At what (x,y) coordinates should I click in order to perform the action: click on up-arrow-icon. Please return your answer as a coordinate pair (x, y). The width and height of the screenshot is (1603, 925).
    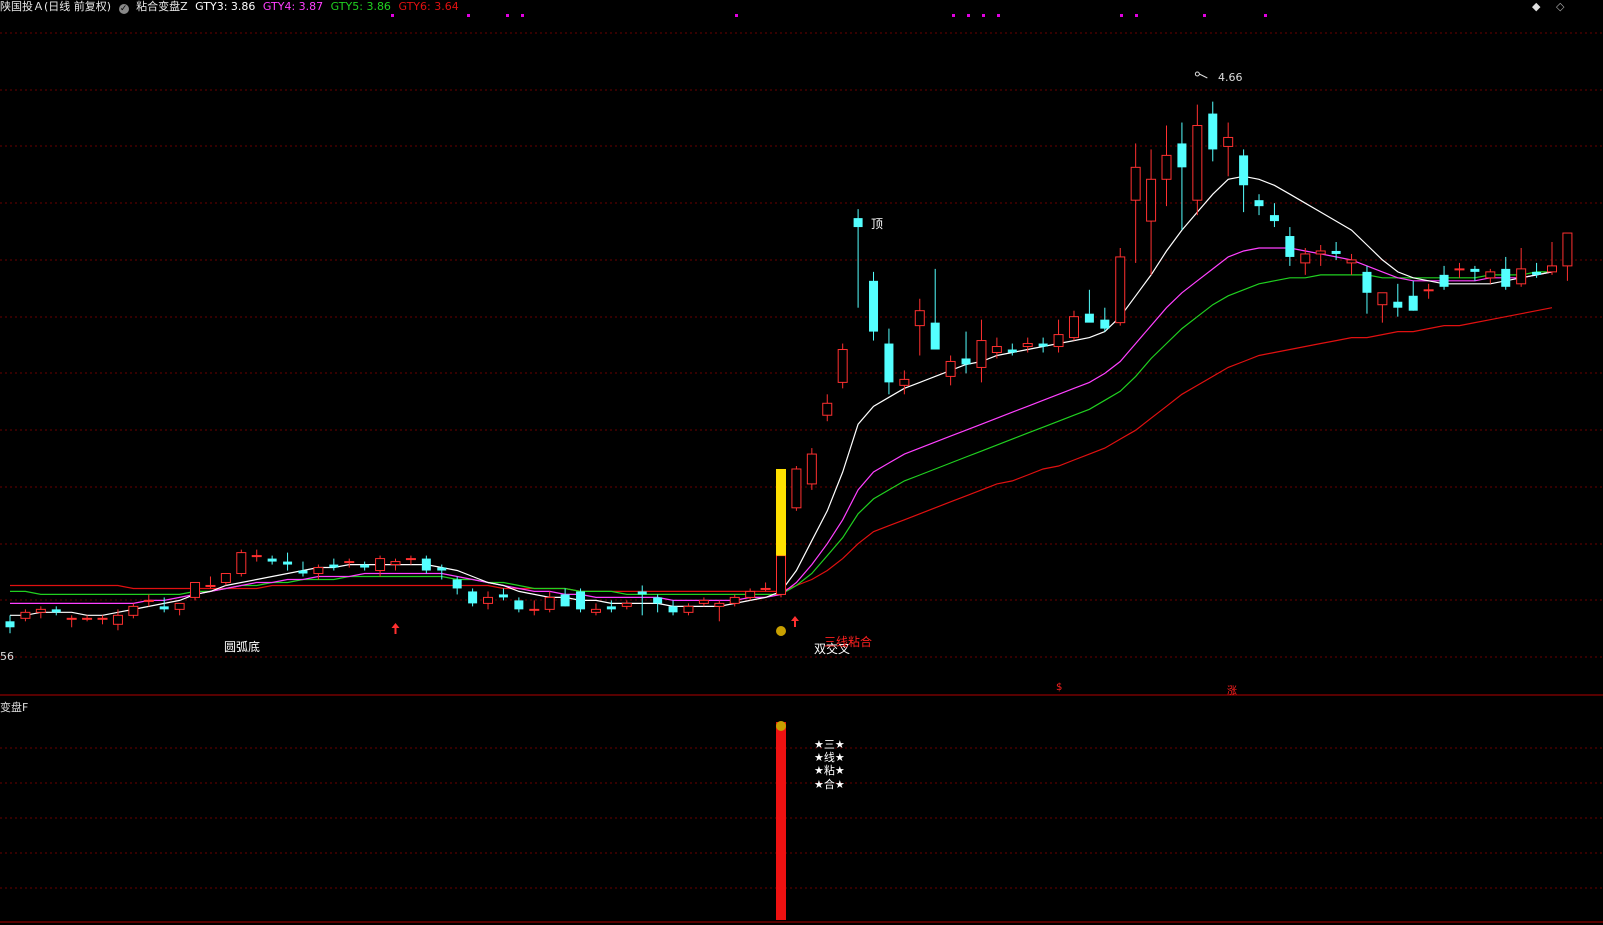
    Looking at the image, I should click on (795, 621).